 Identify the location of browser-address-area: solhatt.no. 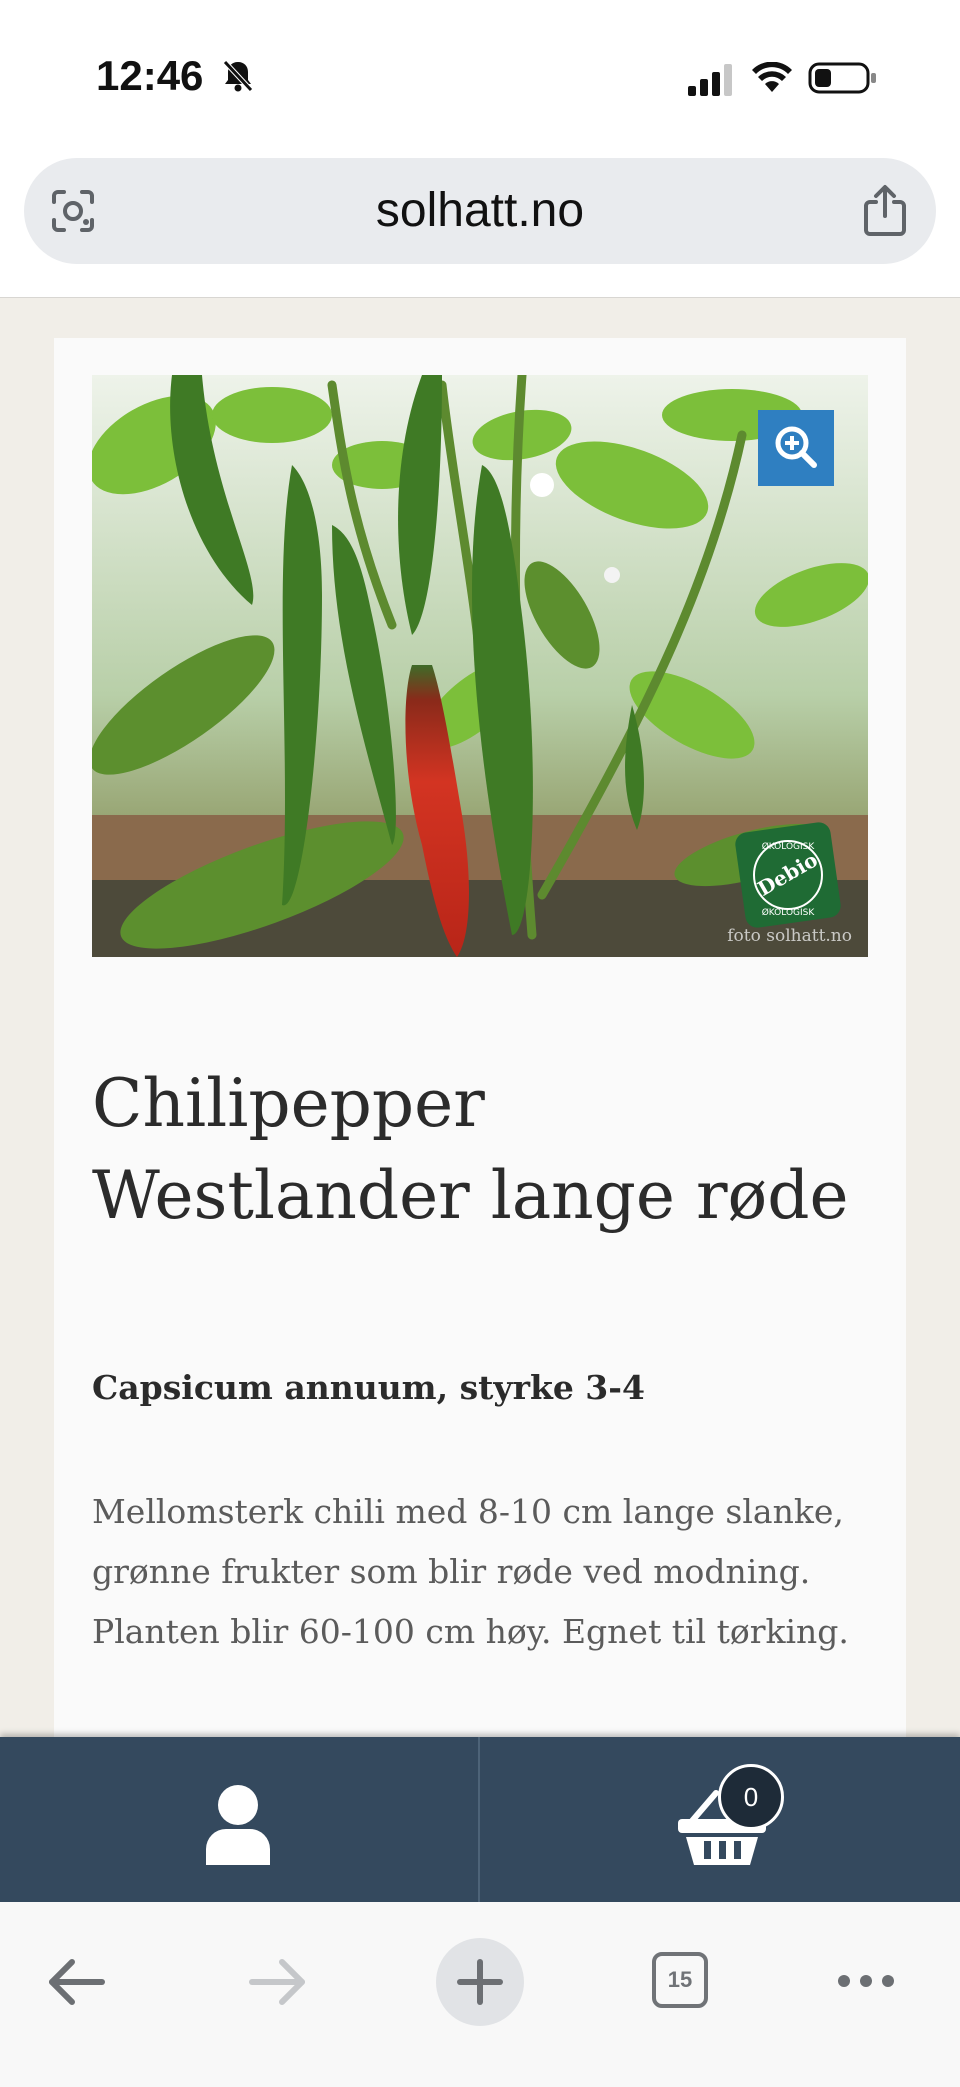
(480, 219).